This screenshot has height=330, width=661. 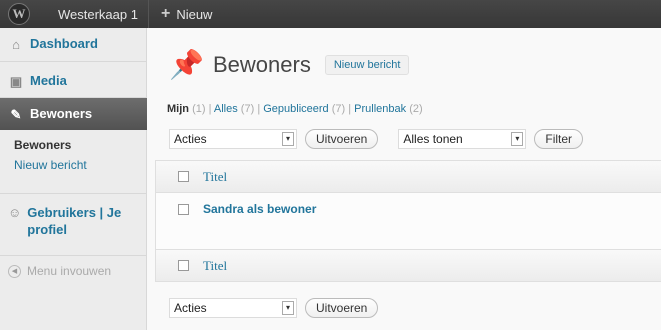 I want to click on column-title-header: Titel, so click(x=215, y=177).